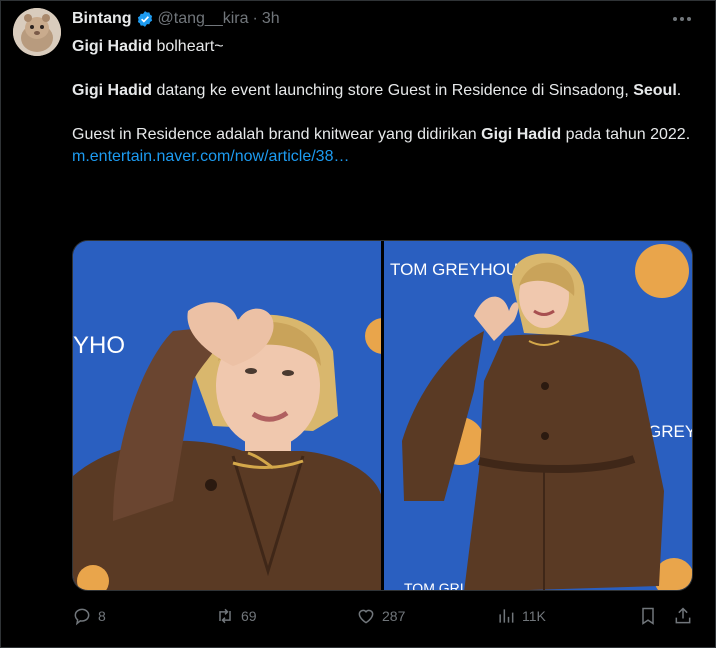 Image resolution: width=716 pixels, height=648 pixels. I want to click on tweet-timestamp: 3h, so click(271, 19).